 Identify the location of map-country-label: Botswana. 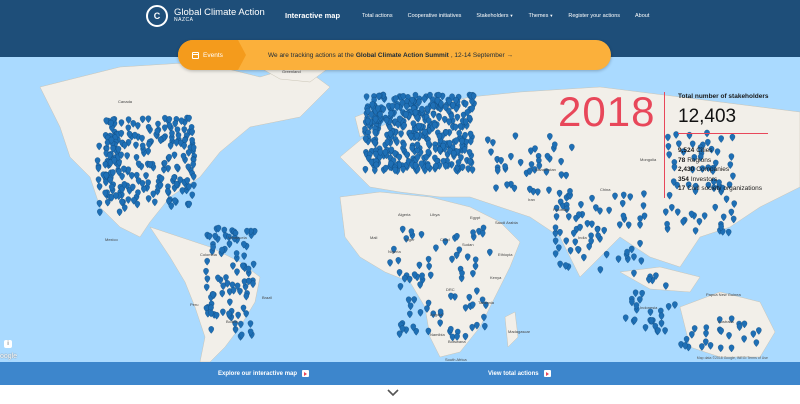
(457, 341).